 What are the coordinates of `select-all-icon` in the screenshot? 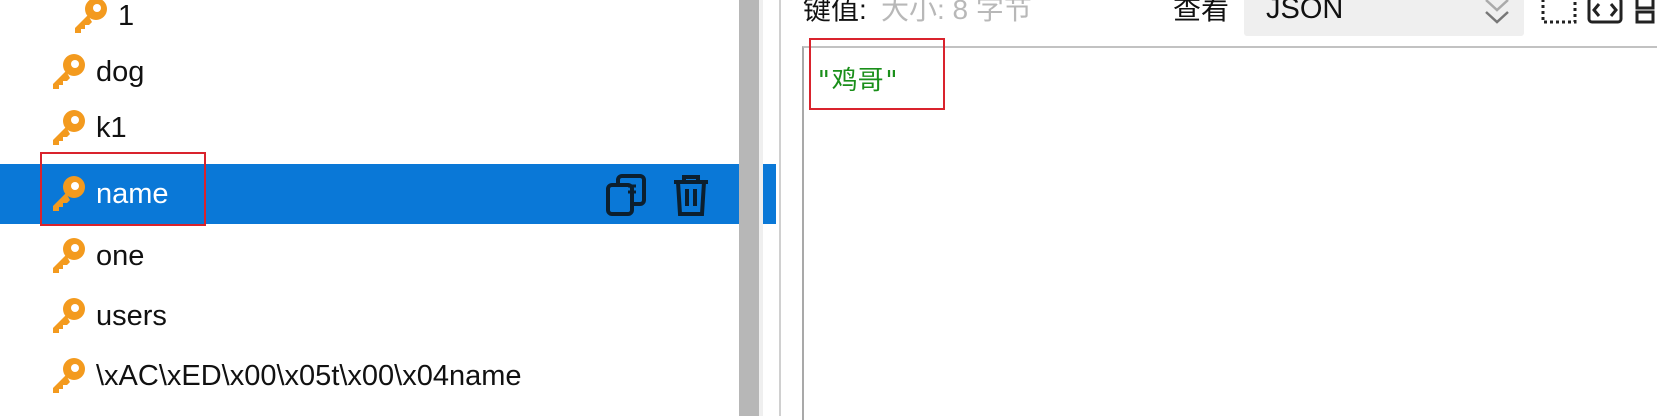 It's located at (1560, 15).